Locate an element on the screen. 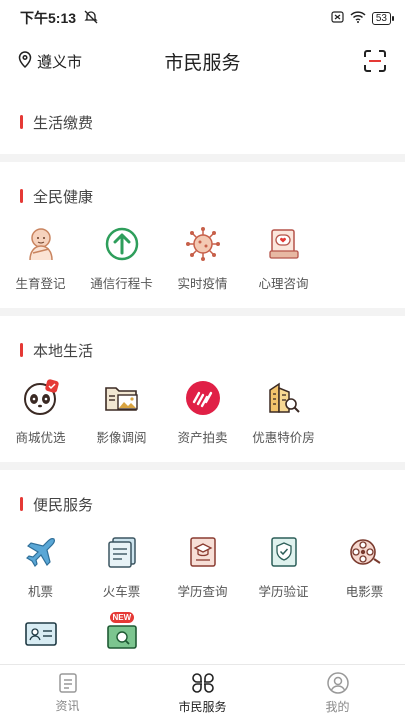  service-new: NEW is located at coordinates (121, 637).